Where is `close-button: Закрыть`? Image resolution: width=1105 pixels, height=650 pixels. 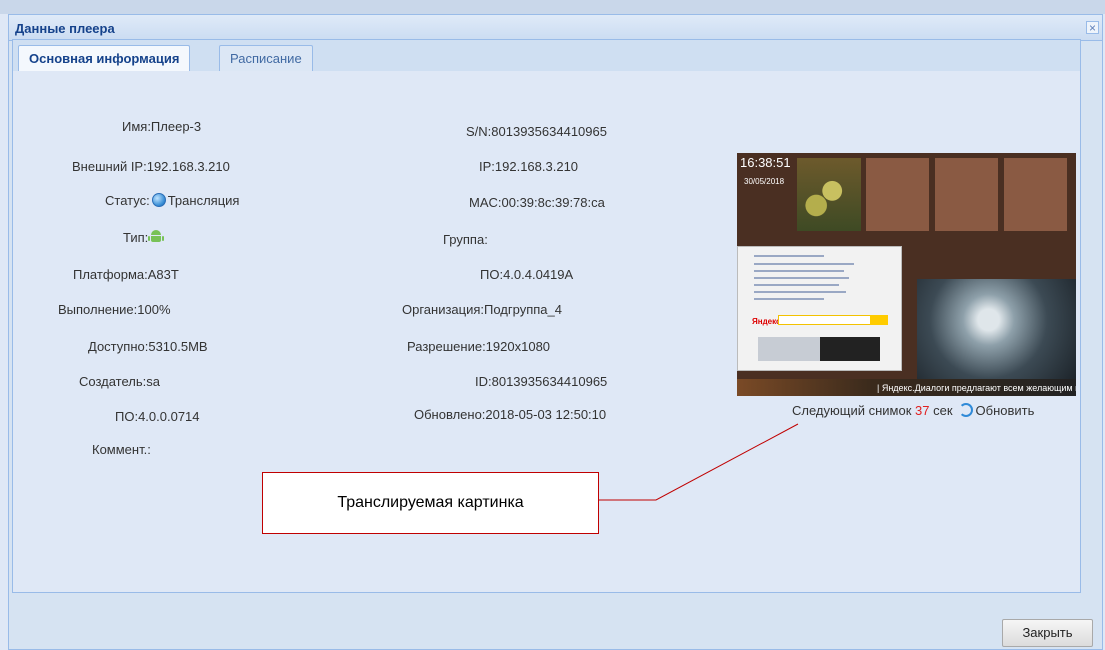
close-button: Закрыть is located at coordinates (1047, 633).